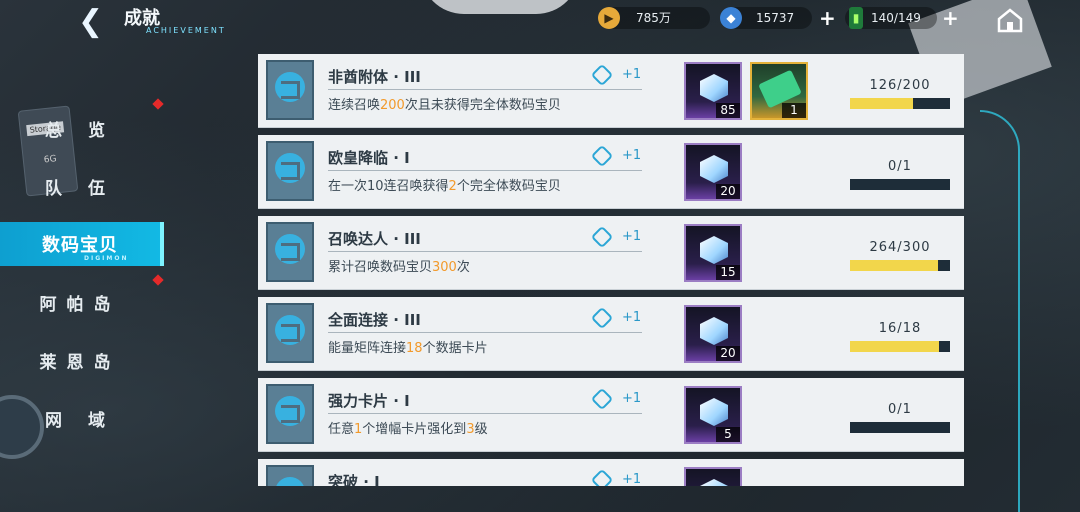 The height and width of the screenshot is (512, 1080). What do you see at coordinates (609, 18) in the screenshot?
I see `play-coin-icon: ▶` at bounding box center [609, 18].